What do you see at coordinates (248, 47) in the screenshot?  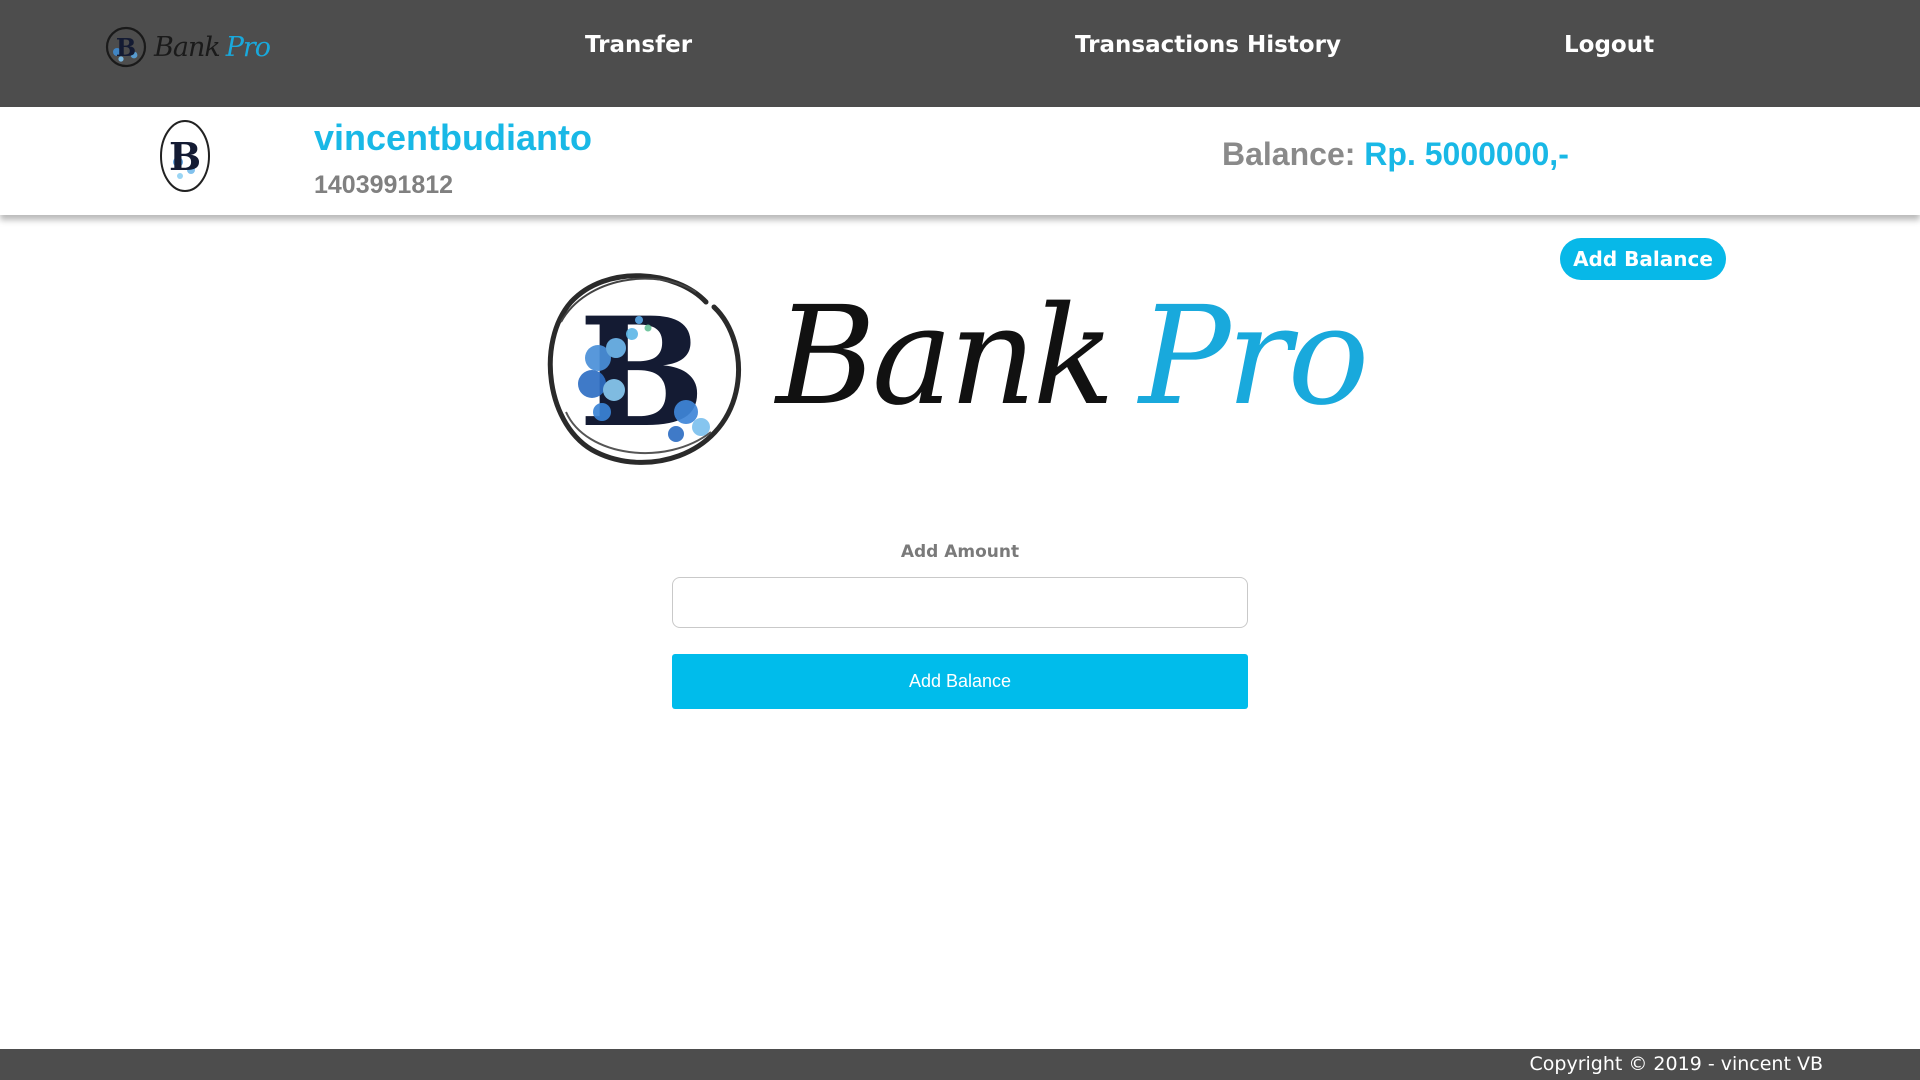 I see `logo-word-pro: Pro` at bounding box center [248, 47].